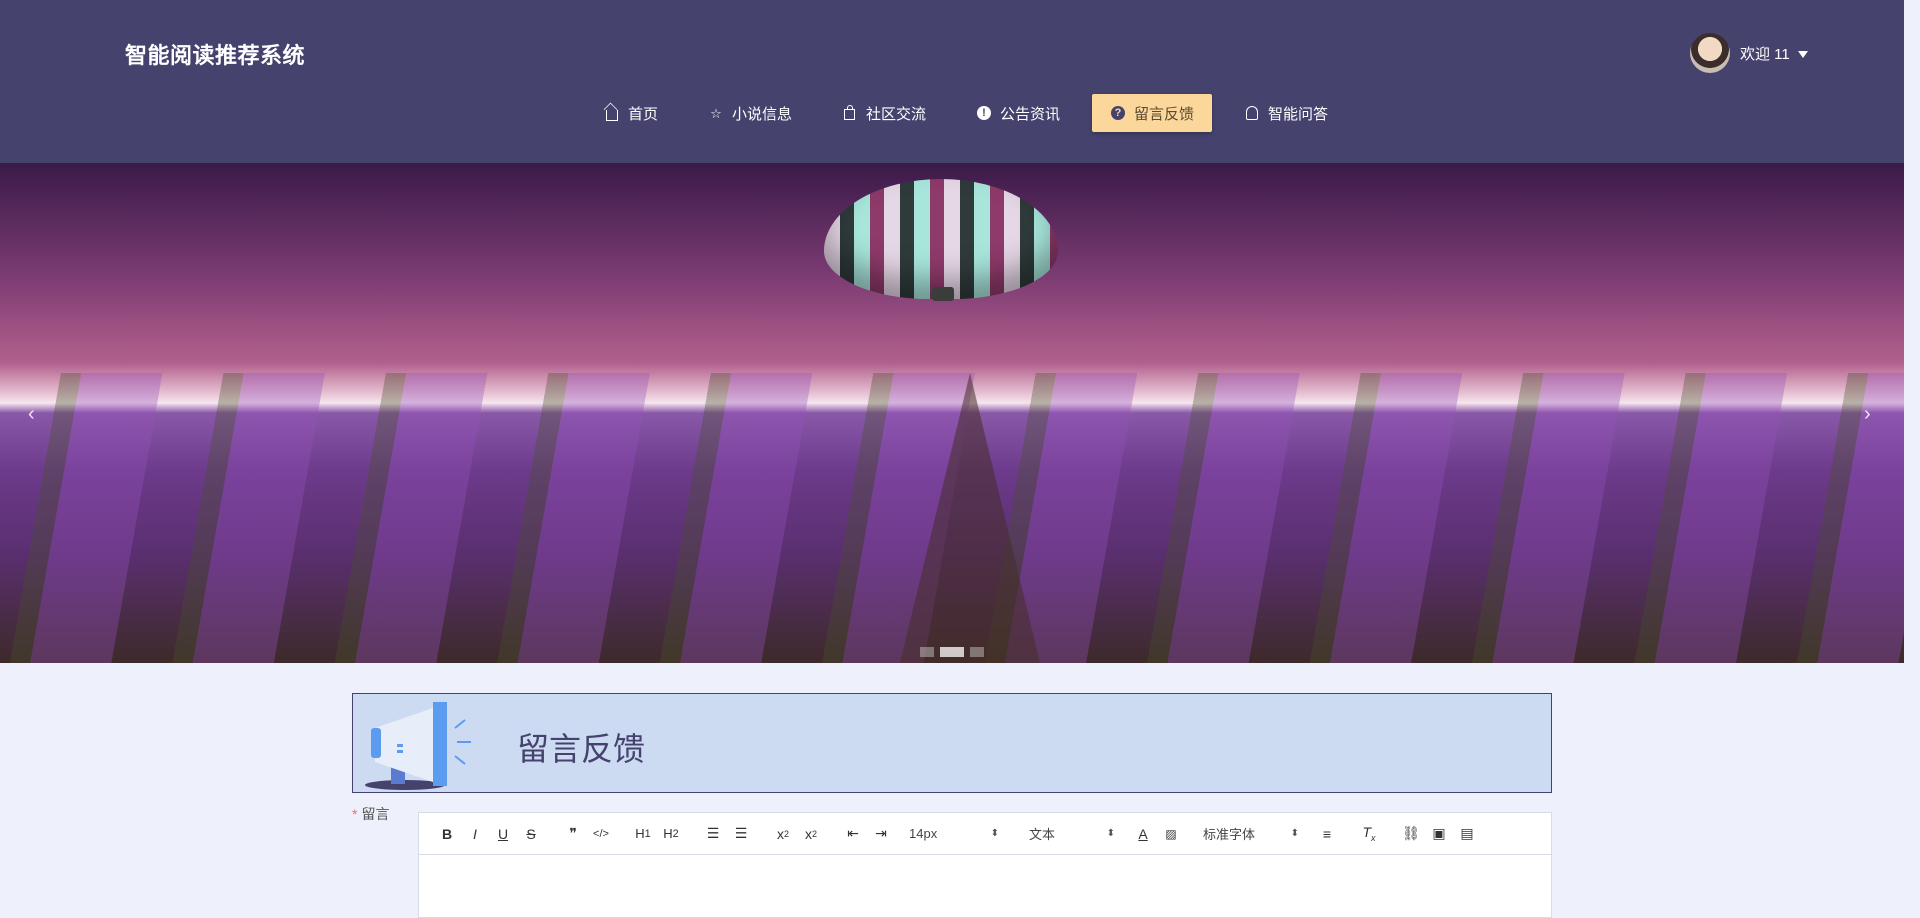 The width and height of the screenshot is (1920, 918). Describe the element at coordinates (811, 834) in the screenshot. I see `superscript-icon: x2` at that location.